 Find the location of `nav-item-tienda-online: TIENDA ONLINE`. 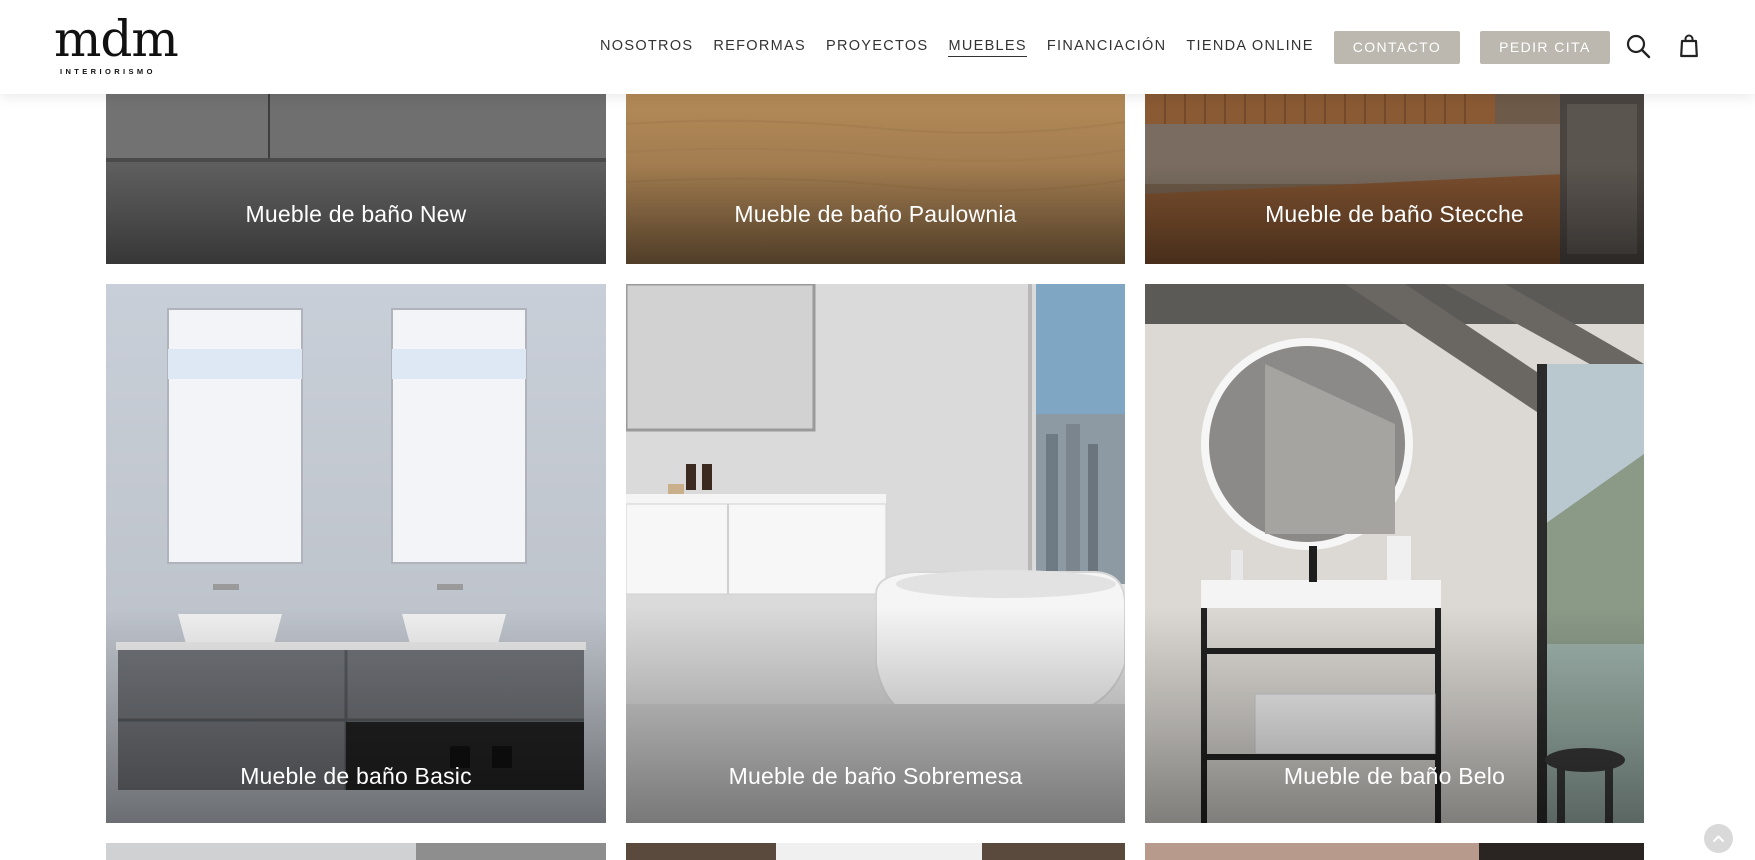

nav-item-tienda-online: TIENDA ONLINE is located at coordinates (1249, 47).